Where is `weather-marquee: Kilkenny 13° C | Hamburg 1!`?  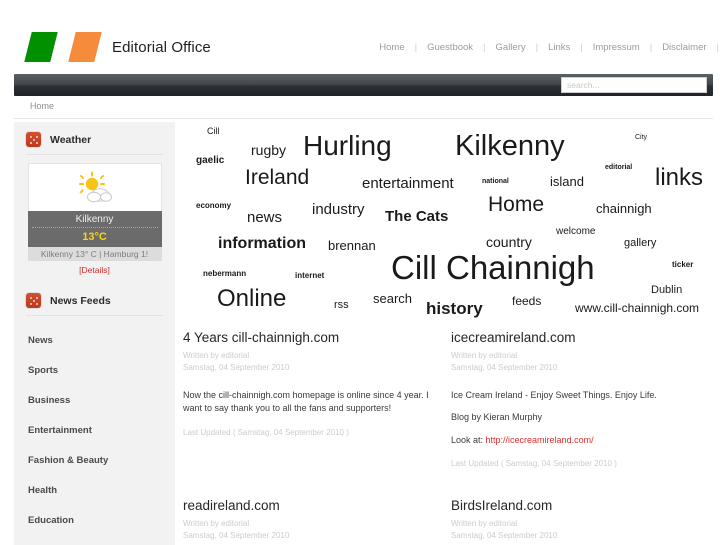
weather-marquee: Kilkenny 13° C | Hamburg 1! is located at coordinates (94, 254).